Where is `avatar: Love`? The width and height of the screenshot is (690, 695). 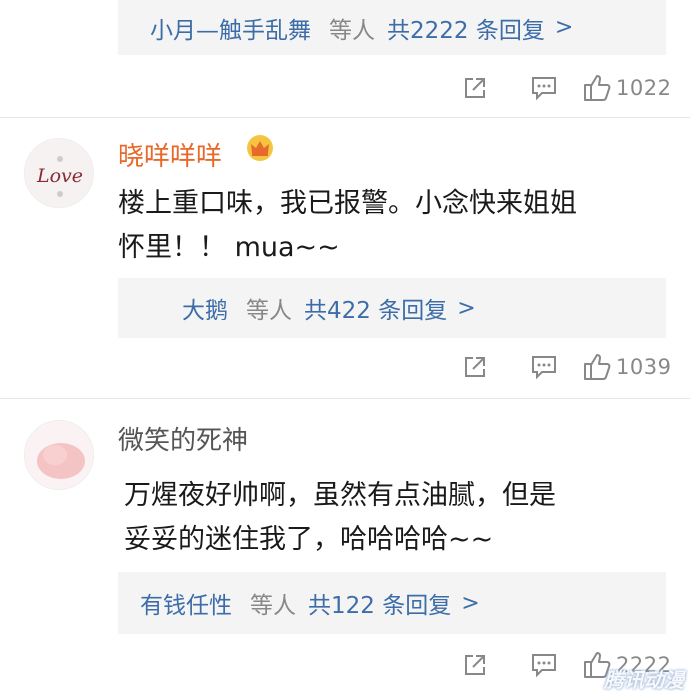
avatar: Love is located at coordinates (59, 173).